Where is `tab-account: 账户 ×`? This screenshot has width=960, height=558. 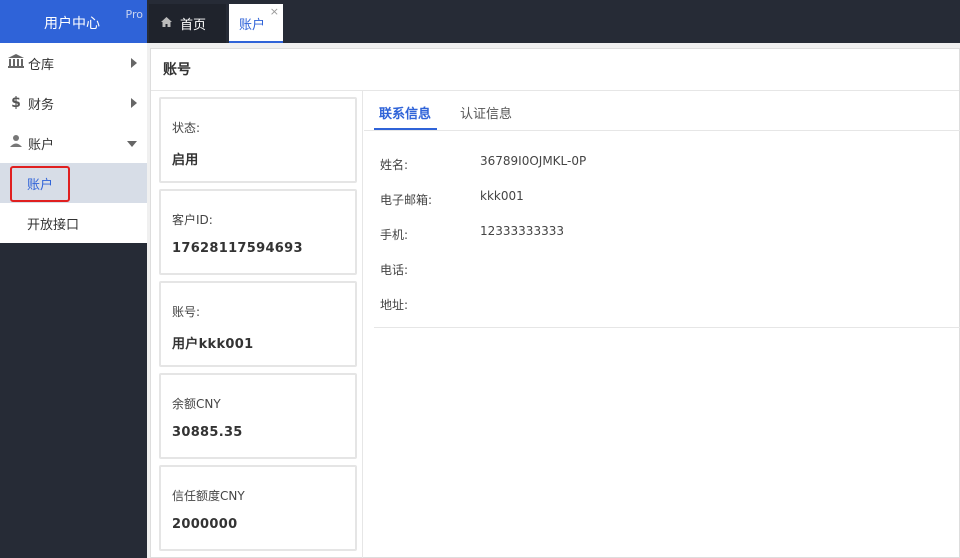 tab-account: 账户 × is located at coordinates (256, 23).